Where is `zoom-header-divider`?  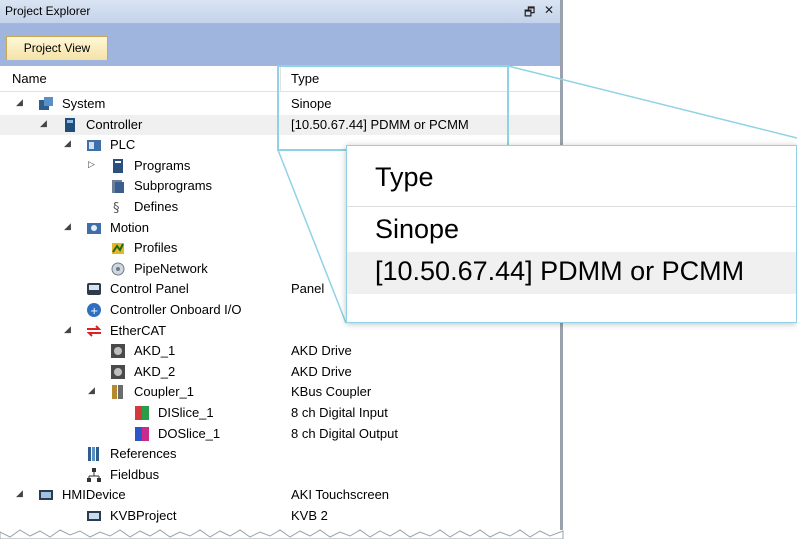
zoom-header-divider is located at coordinates (571, 206).